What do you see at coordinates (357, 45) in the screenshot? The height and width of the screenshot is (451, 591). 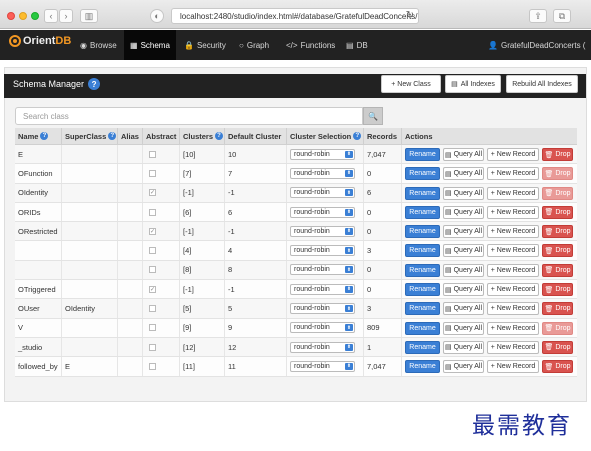 I see `nav-db: ▤ DB` at bounding box center [357, 45].